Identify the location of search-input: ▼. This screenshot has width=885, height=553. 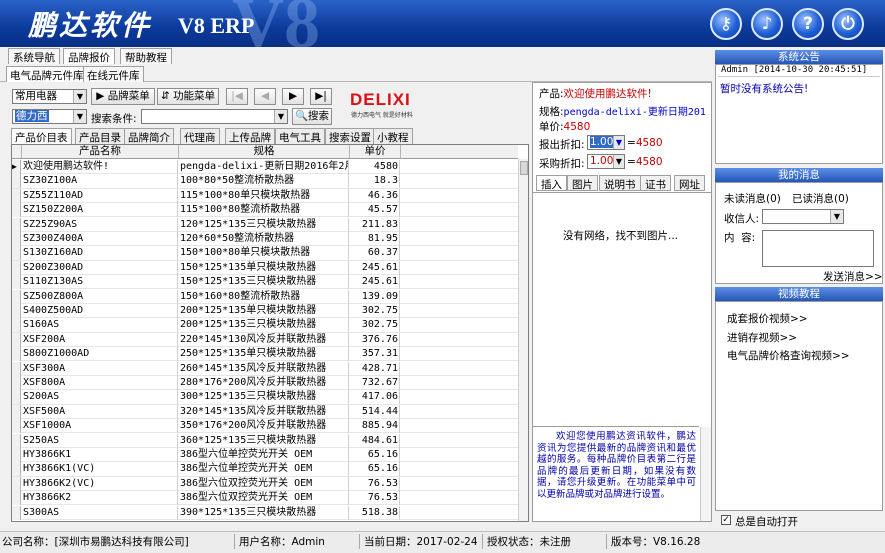
(214, 116).